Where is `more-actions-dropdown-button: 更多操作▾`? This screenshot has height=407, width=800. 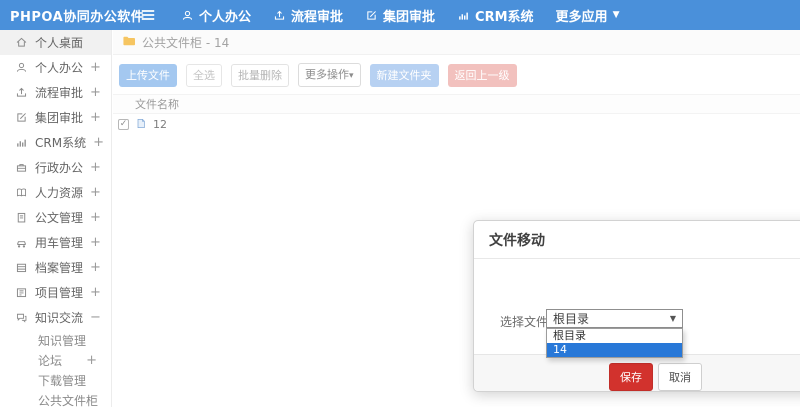
more-actions-dropdown-button: 更多操作▾ is located at coordinates (329, 75).